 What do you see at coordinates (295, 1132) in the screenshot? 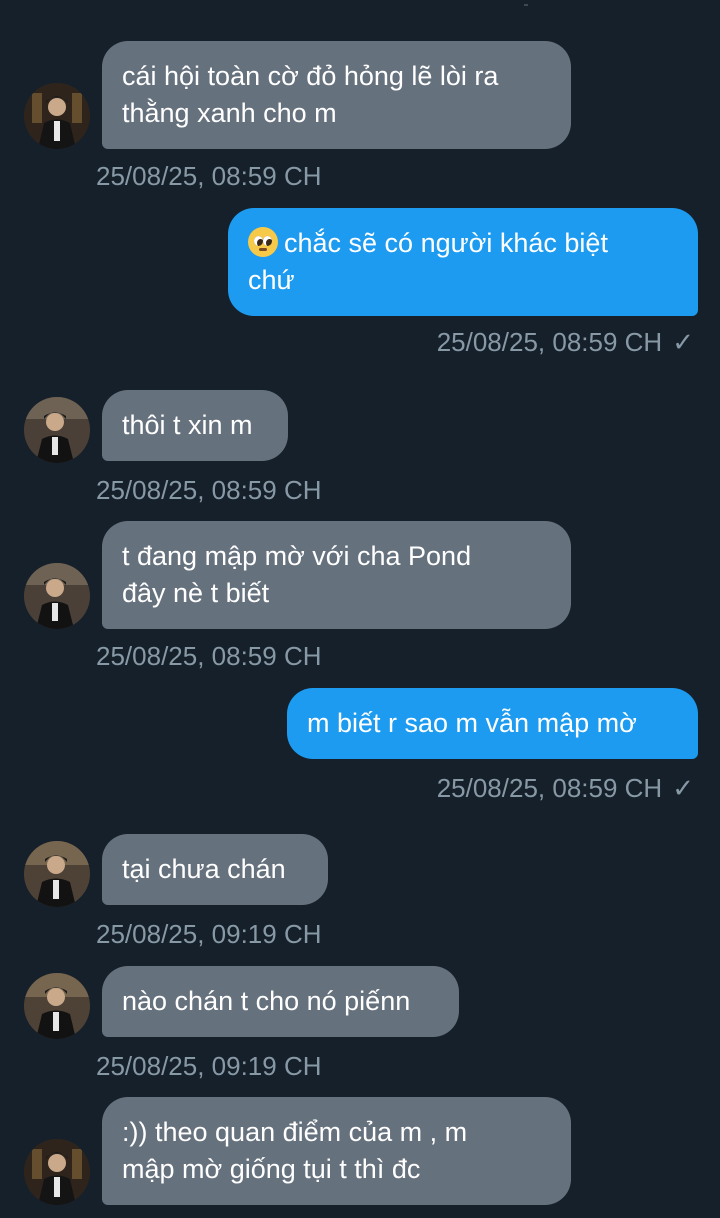
I see `message-line: :)) theo quan điểm của m , m` at bounding box center [295, 1132].